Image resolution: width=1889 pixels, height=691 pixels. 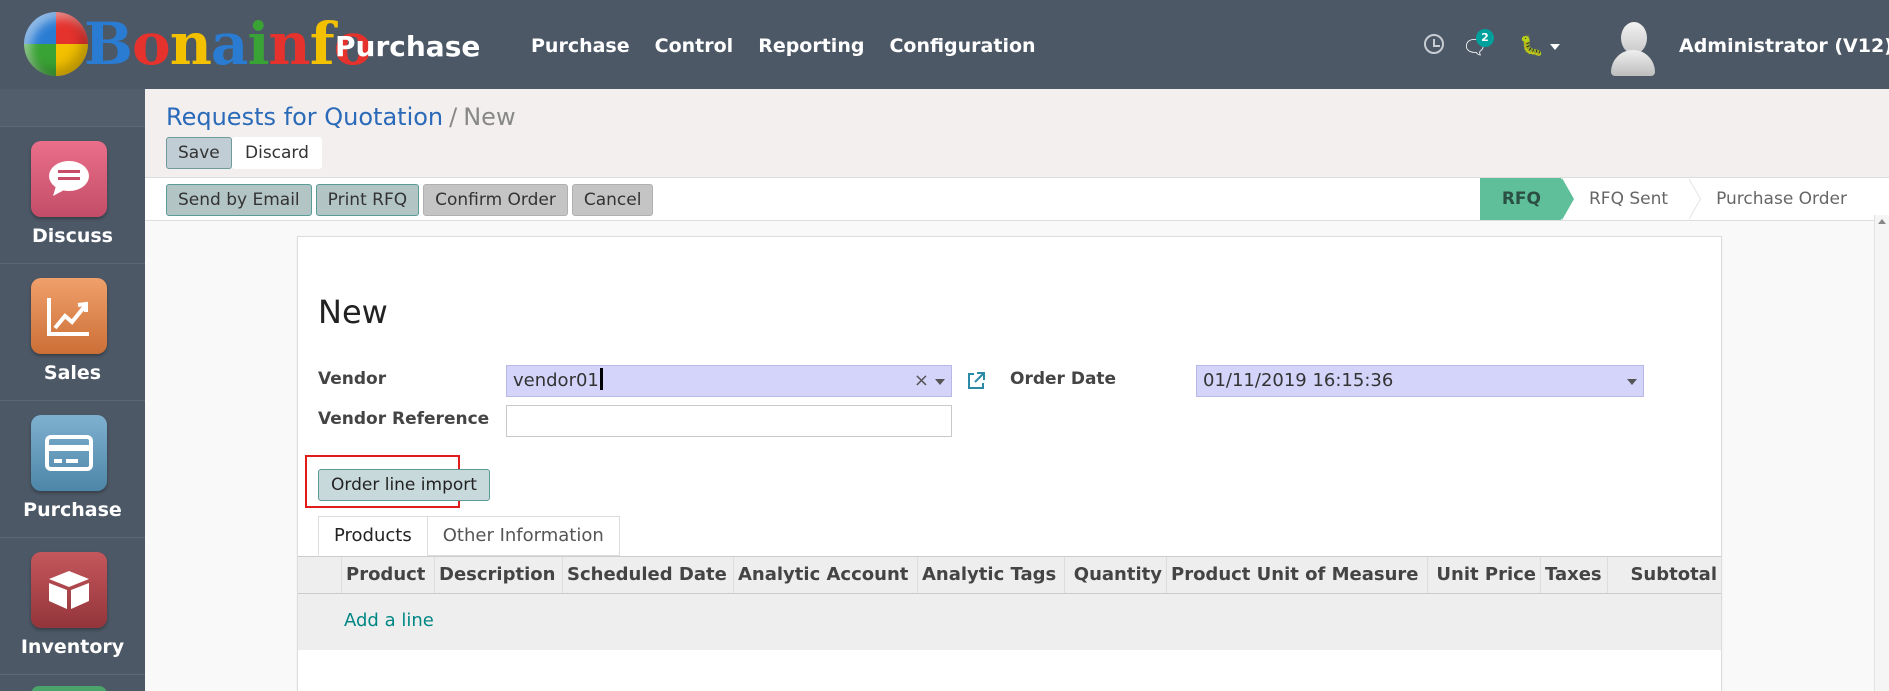 What do you see at coordinates (1527, 199) in the screenshot?
I see `stage-rfq: RFQ` at bounding box center [1527, 199].